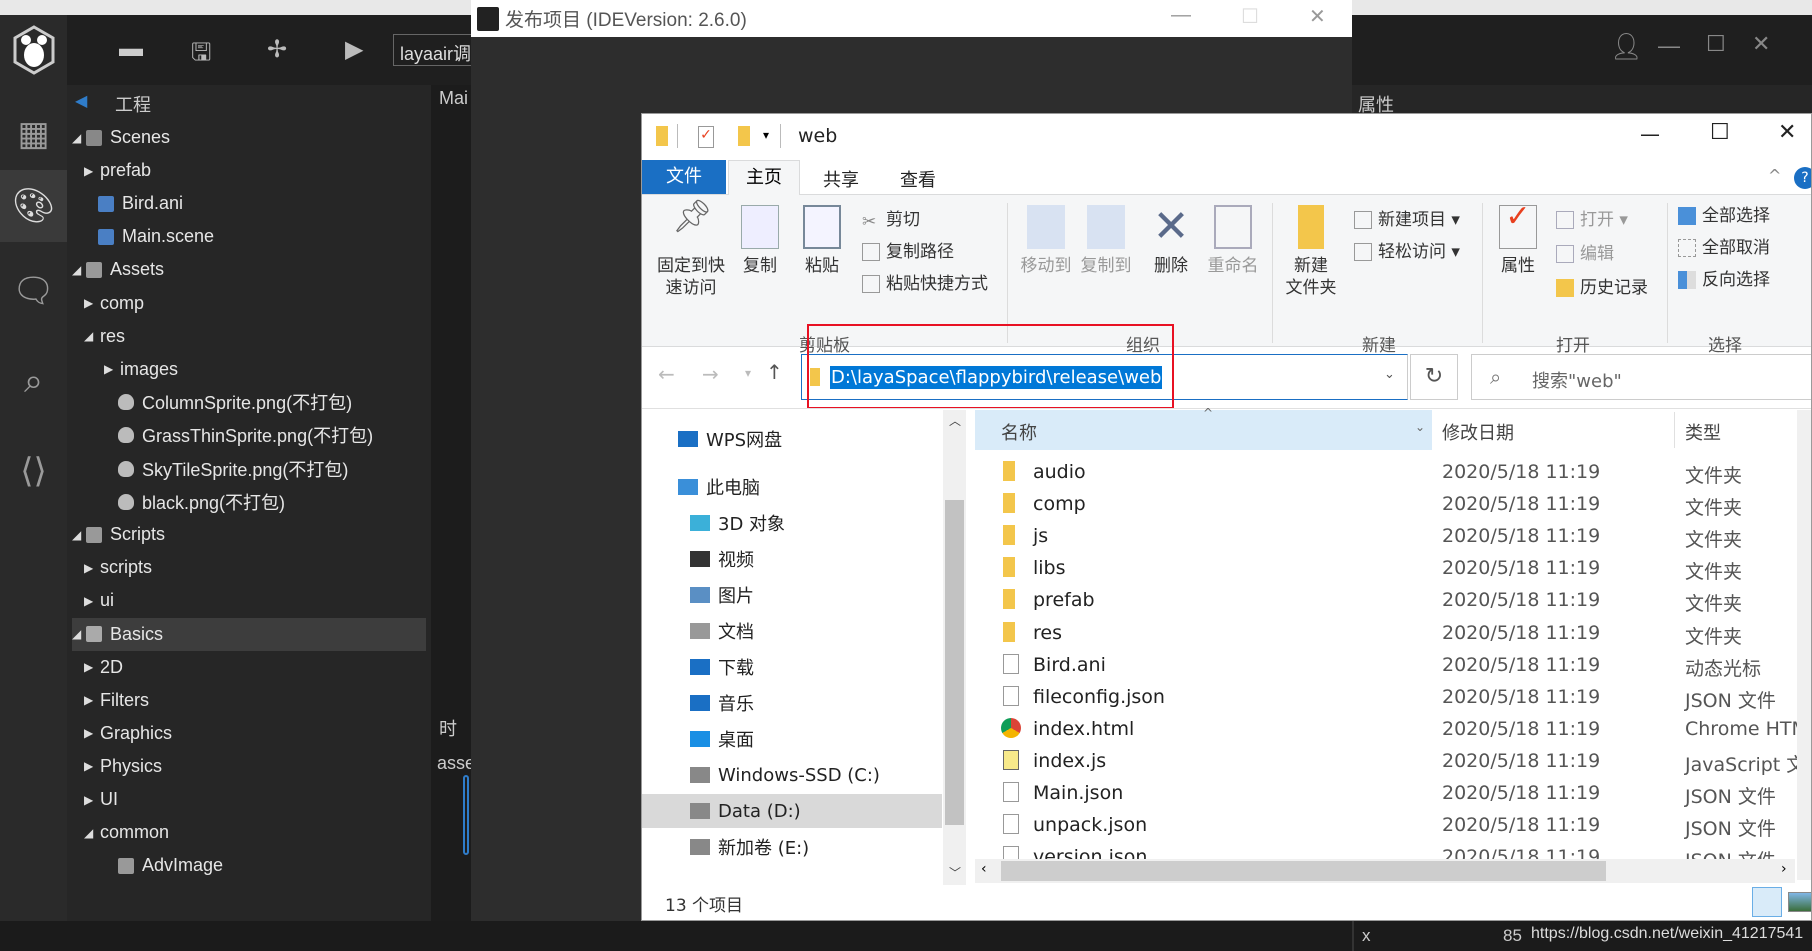 This screenshot has width=1812, height=951. I want to click on status-x: x, so click(1366, 935).